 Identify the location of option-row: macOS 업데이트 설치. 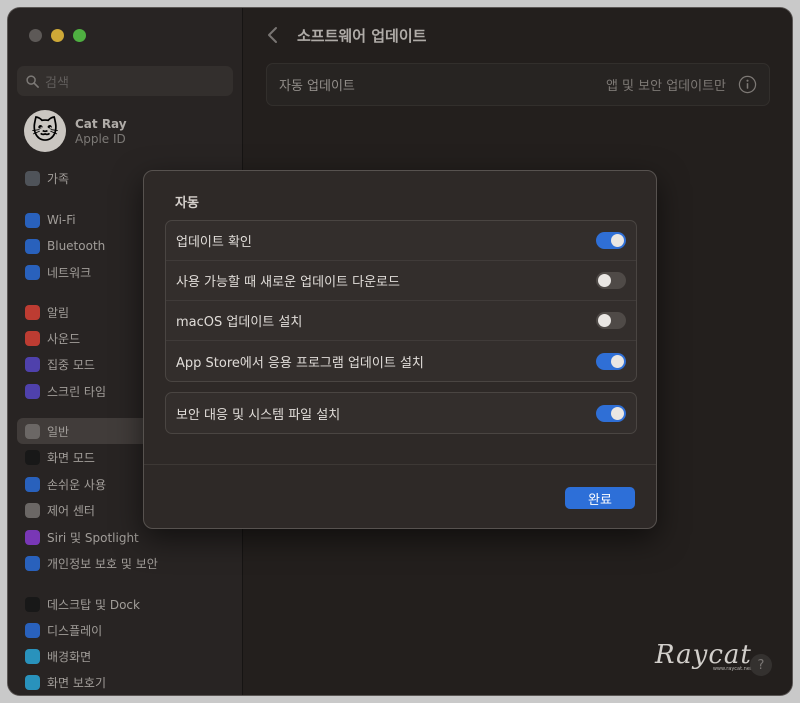
(401, 321).